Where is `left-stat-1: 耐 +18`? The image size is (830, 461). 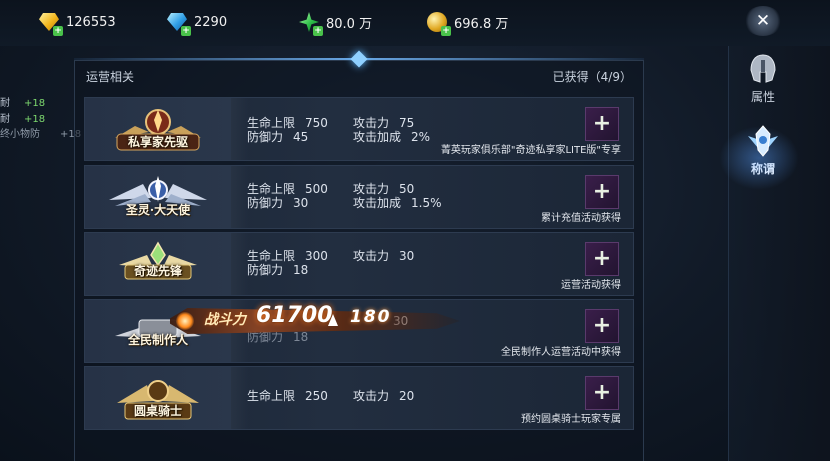 left-stat-1: 耐 +18 is located at coordinates (23, 103).